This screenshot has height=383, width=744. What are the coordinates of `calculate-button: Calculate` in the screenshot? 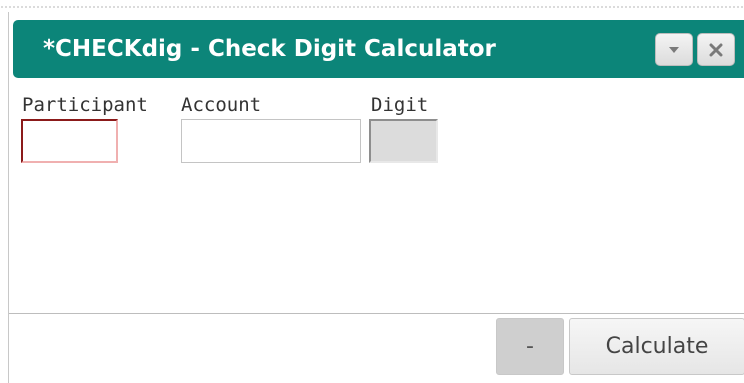 It's located at (656, 346).